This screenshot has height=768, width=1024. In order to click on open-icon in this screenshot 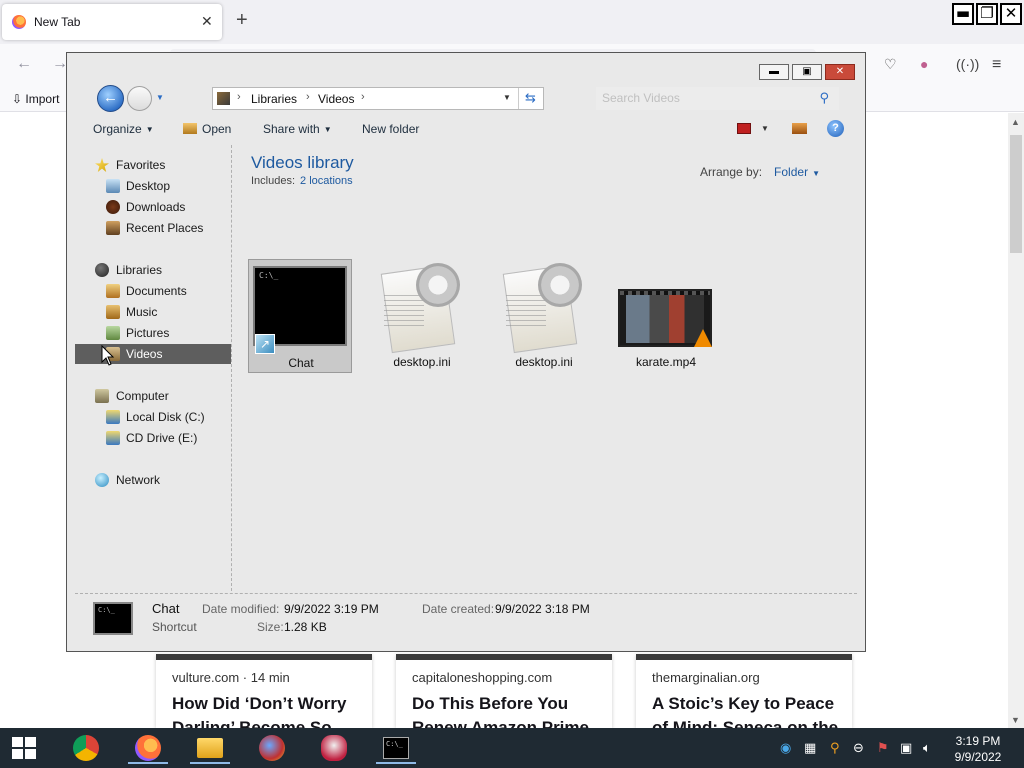, I will do `click(190, 128)`.